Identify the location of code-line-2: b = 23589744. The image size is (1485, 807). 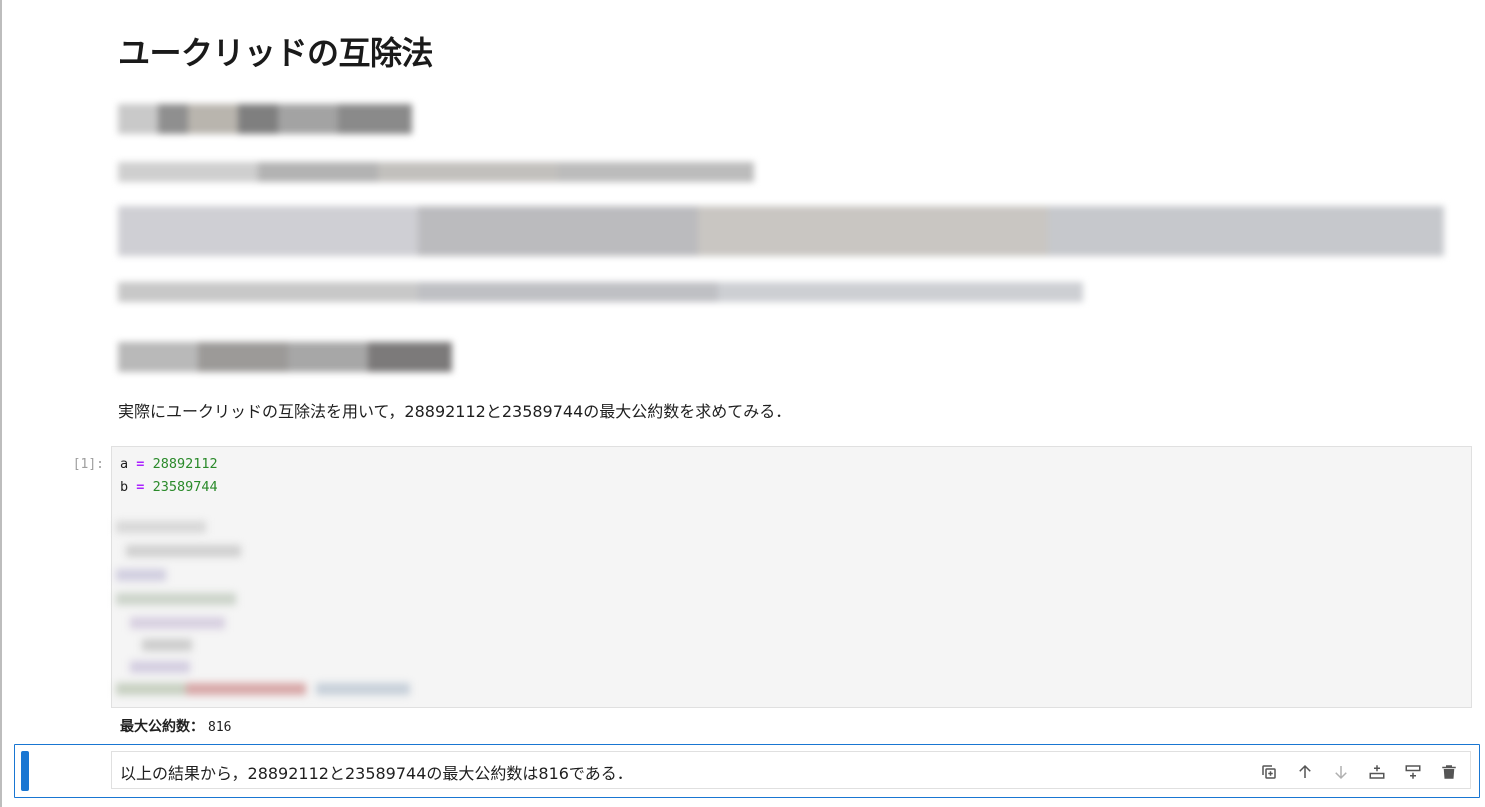
(169, 487).